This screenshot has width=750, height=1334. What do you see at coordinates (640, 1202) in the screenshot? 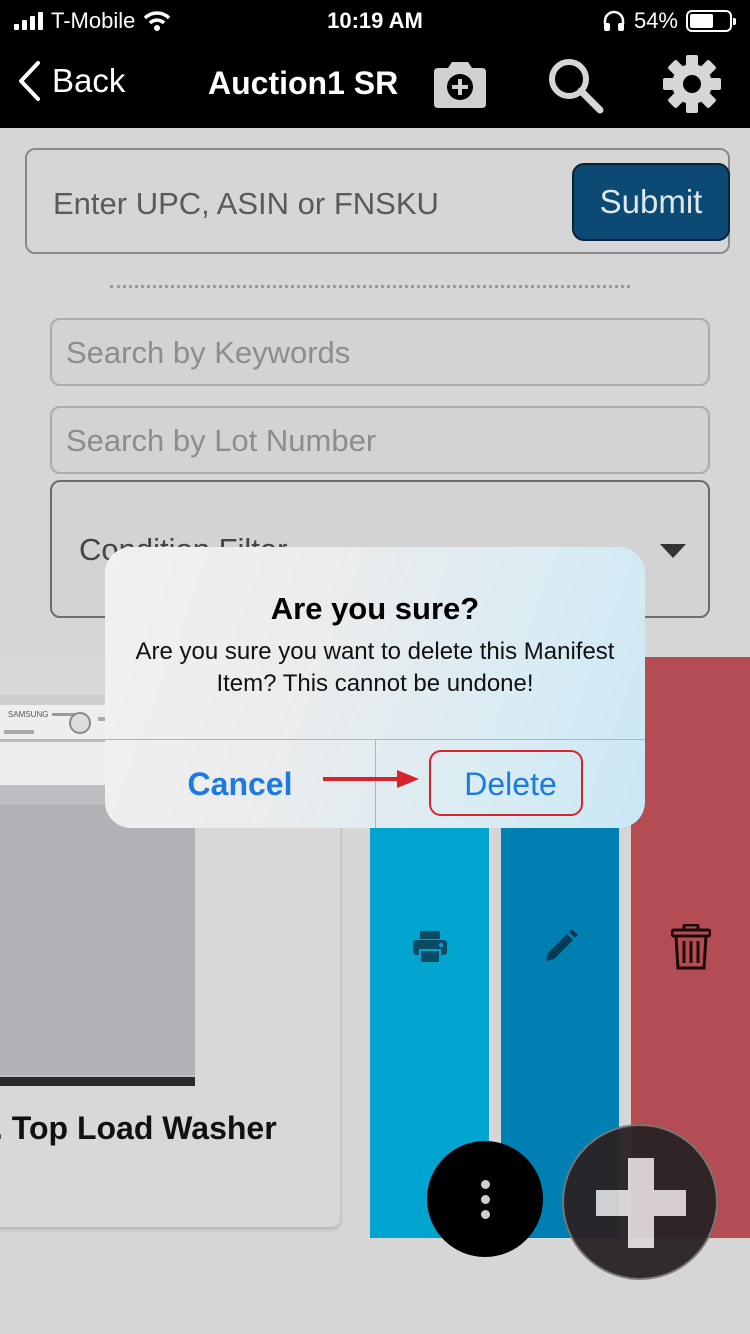
I see `add-item-button` at bounding box center [640, 1202].